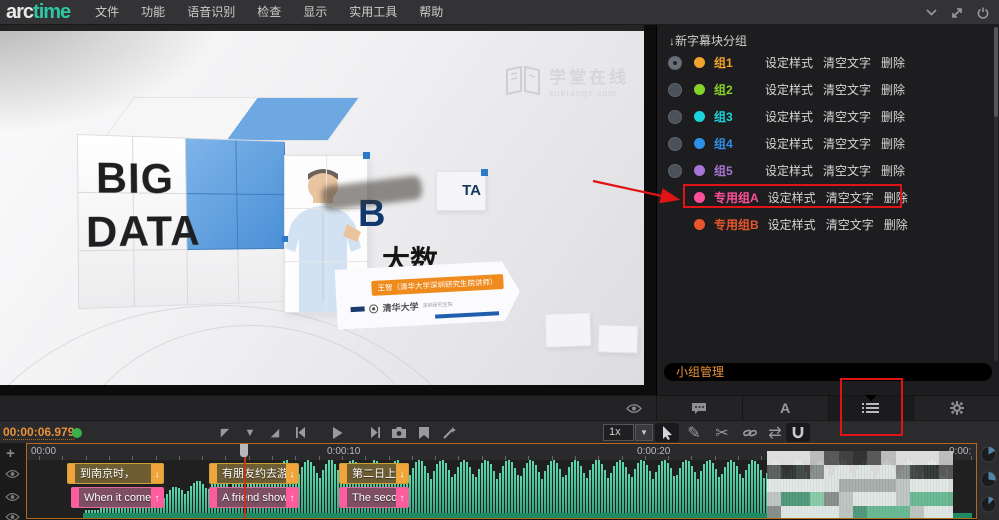  What do you see at coordinates (722, 432) in the screenshot?
I see `cut-tool-icon: ✂` at bounding box center [722, 432].